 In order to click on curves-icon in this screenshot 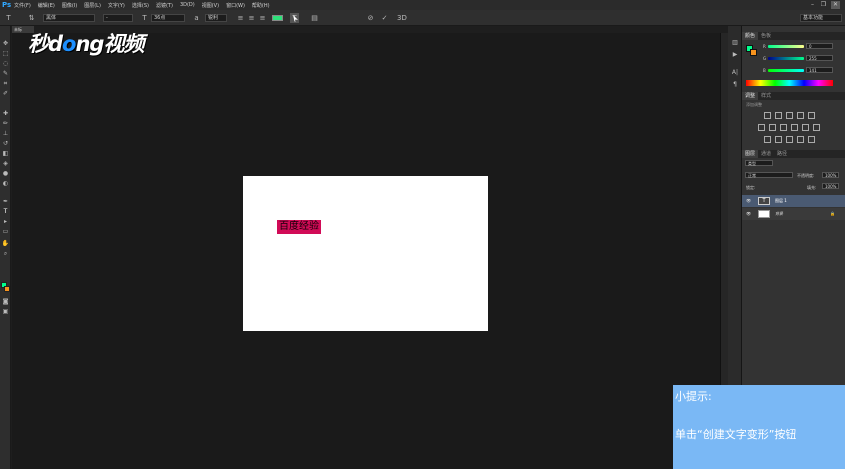, I will do `click(789, 115)`.